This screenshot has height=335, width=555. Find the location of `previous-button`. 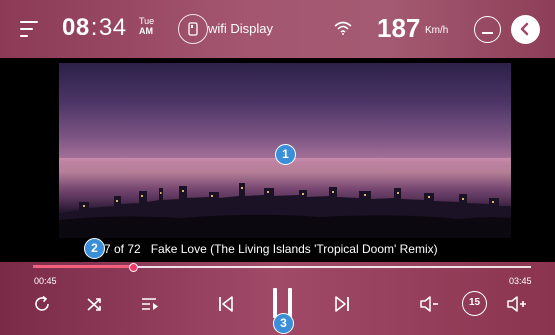

previous-button is located at coordinates (226, 304).